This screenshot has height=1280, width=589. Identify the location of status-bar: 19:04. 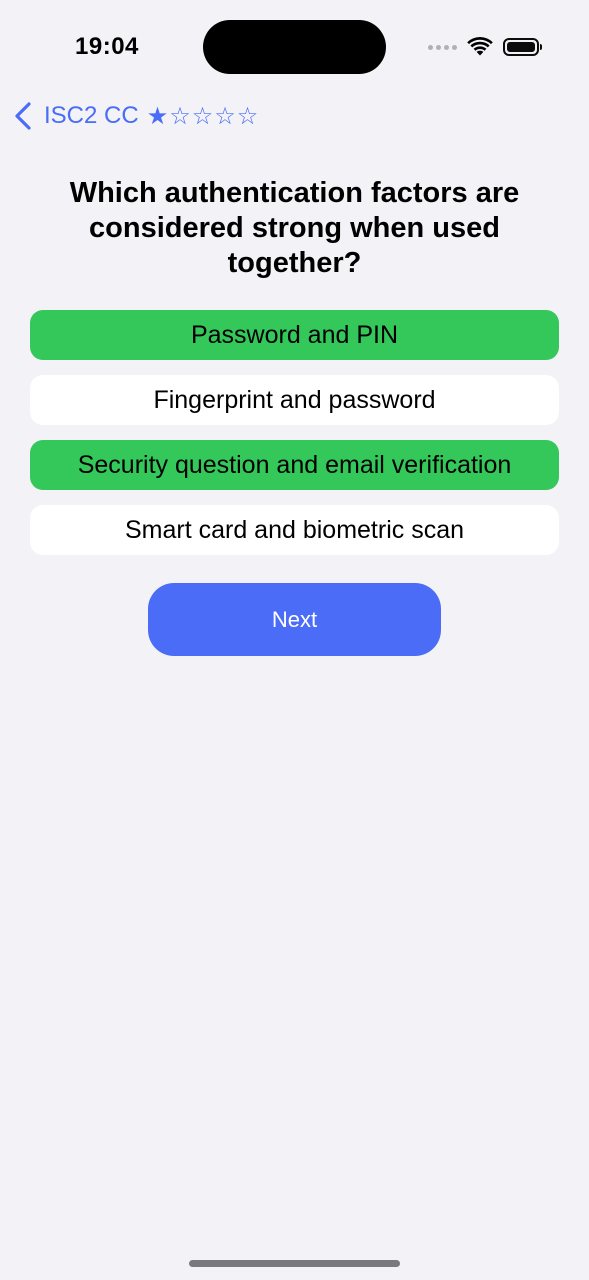
(294, 47).